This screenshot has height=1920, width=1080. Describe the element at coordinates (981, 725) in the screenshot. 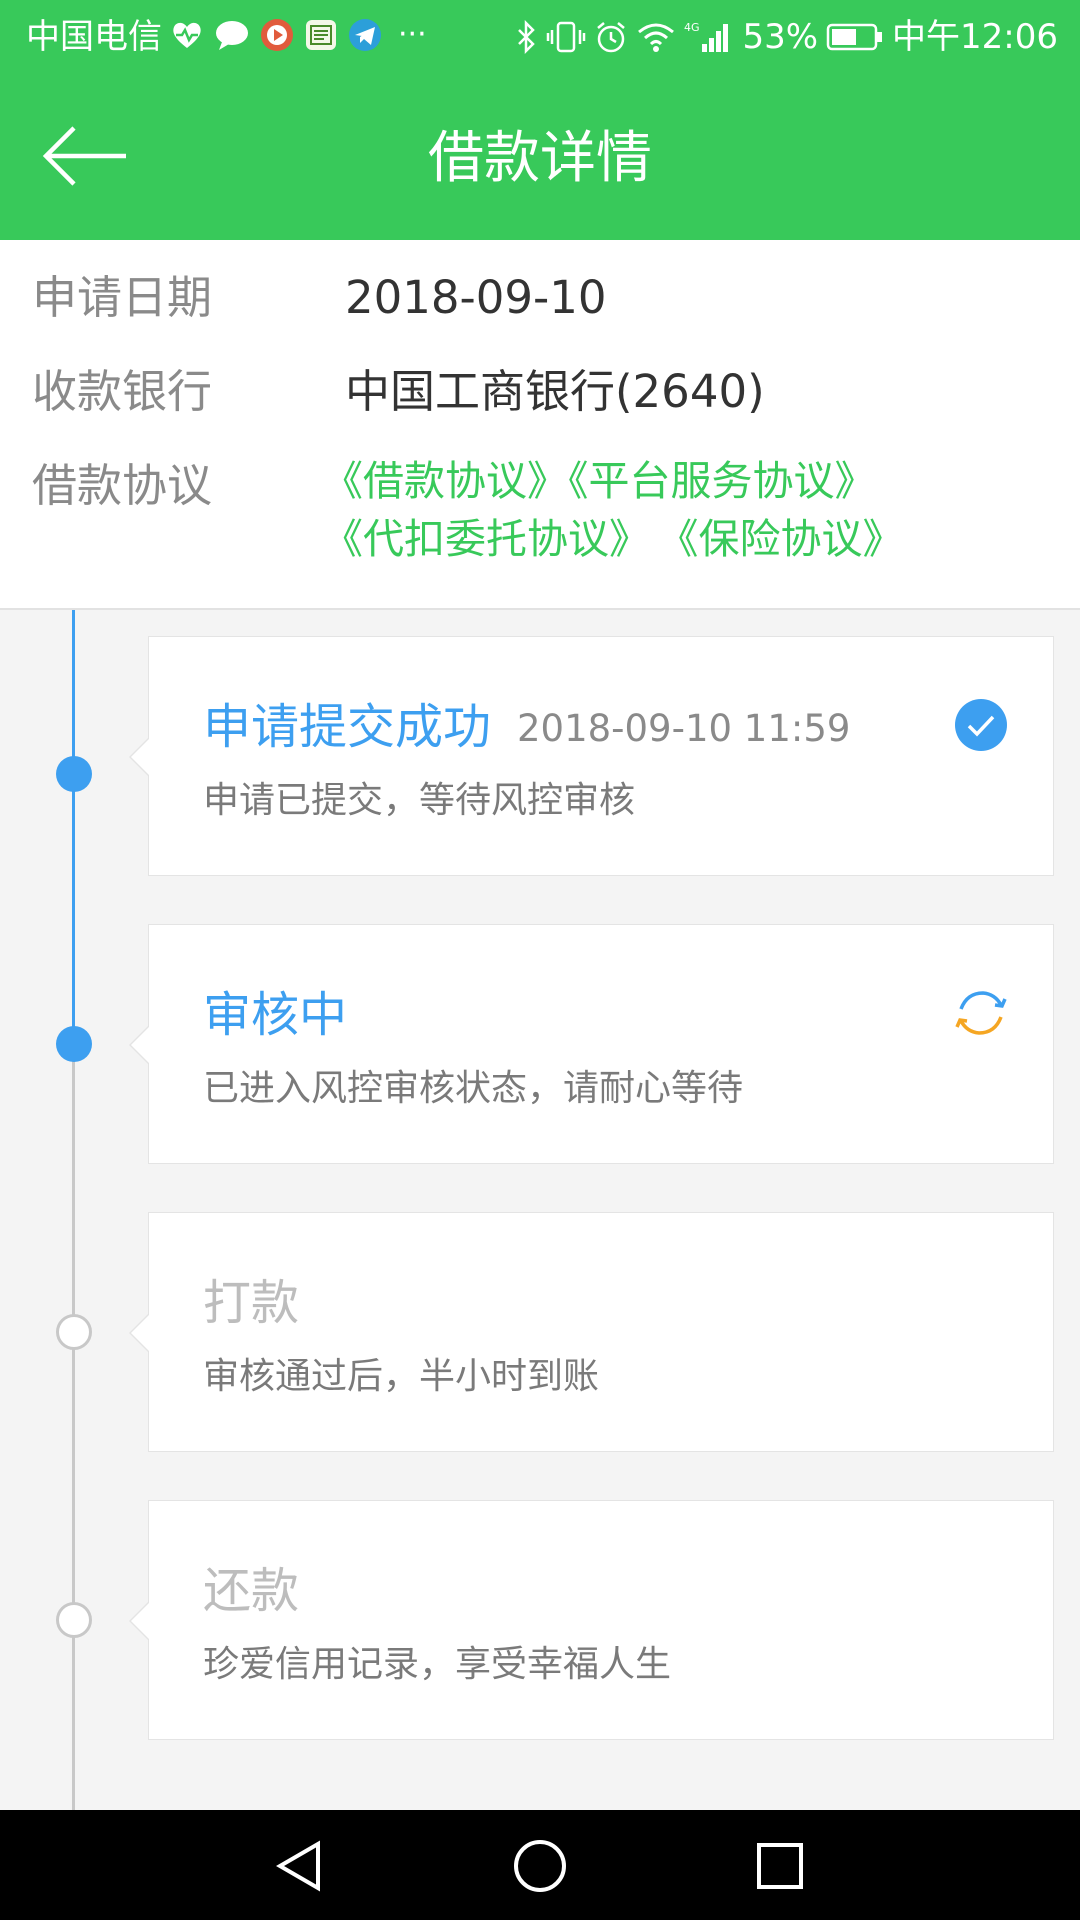

I see `check-circle-icon` at that location.